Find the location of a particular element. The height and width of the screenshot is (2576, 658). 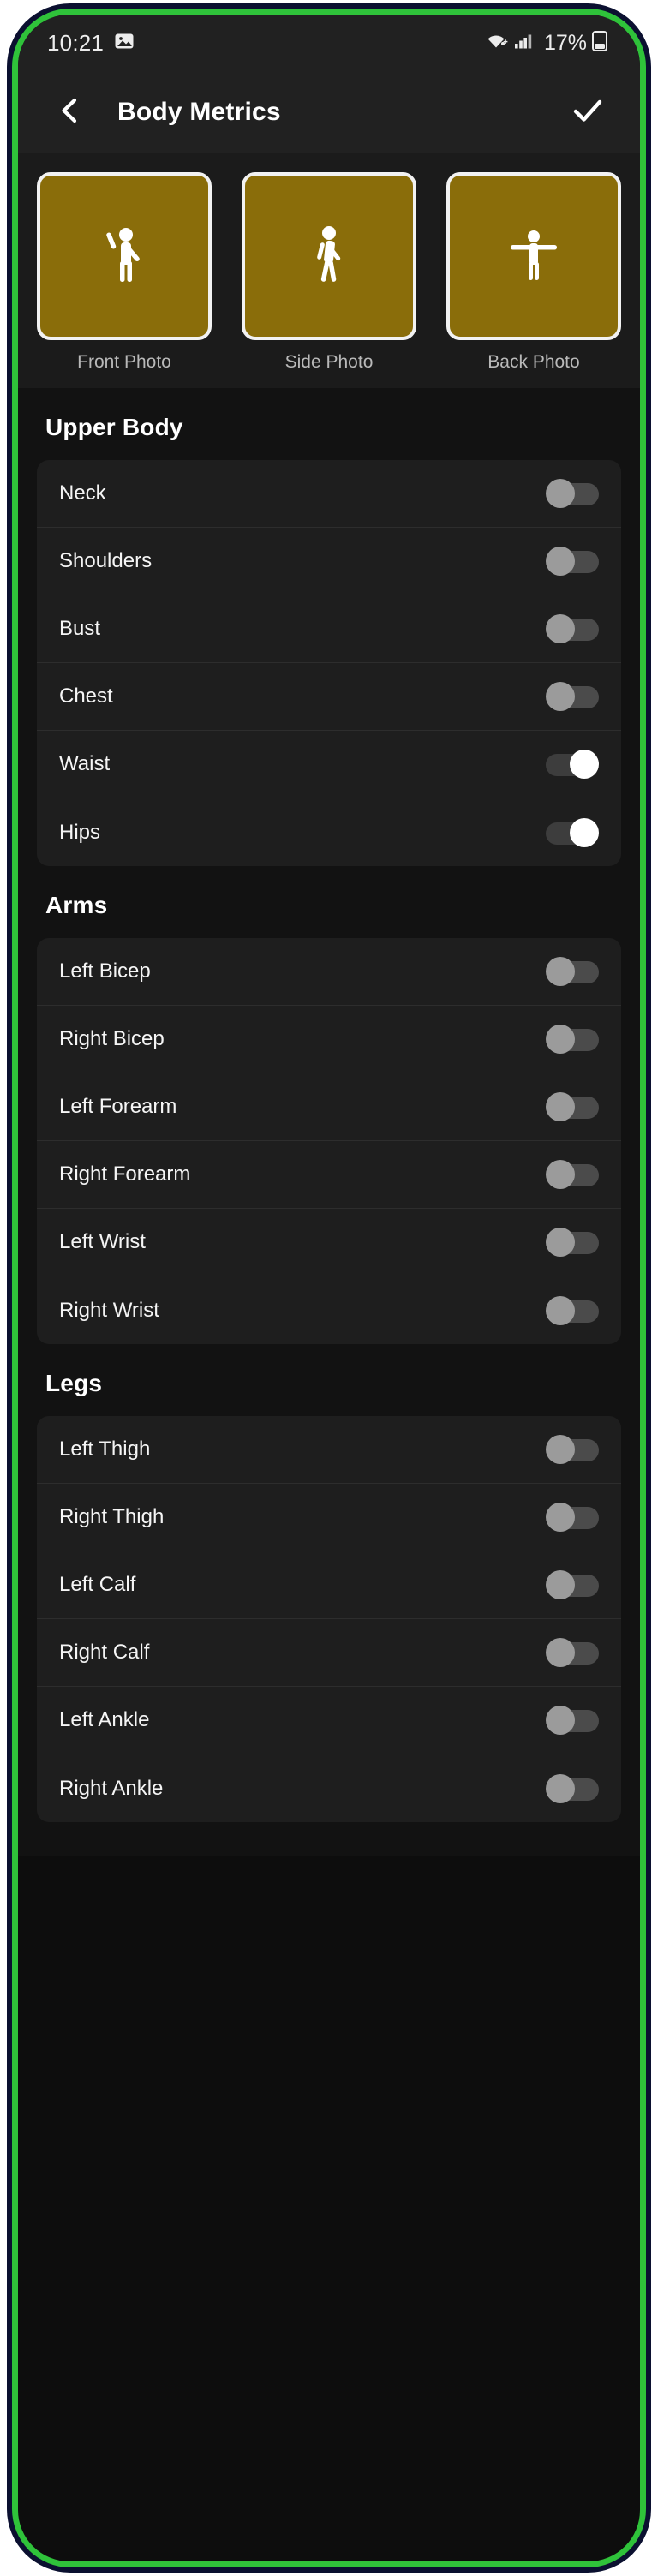

metric-row: Left Forearm is located at coordinates (329, 1107).